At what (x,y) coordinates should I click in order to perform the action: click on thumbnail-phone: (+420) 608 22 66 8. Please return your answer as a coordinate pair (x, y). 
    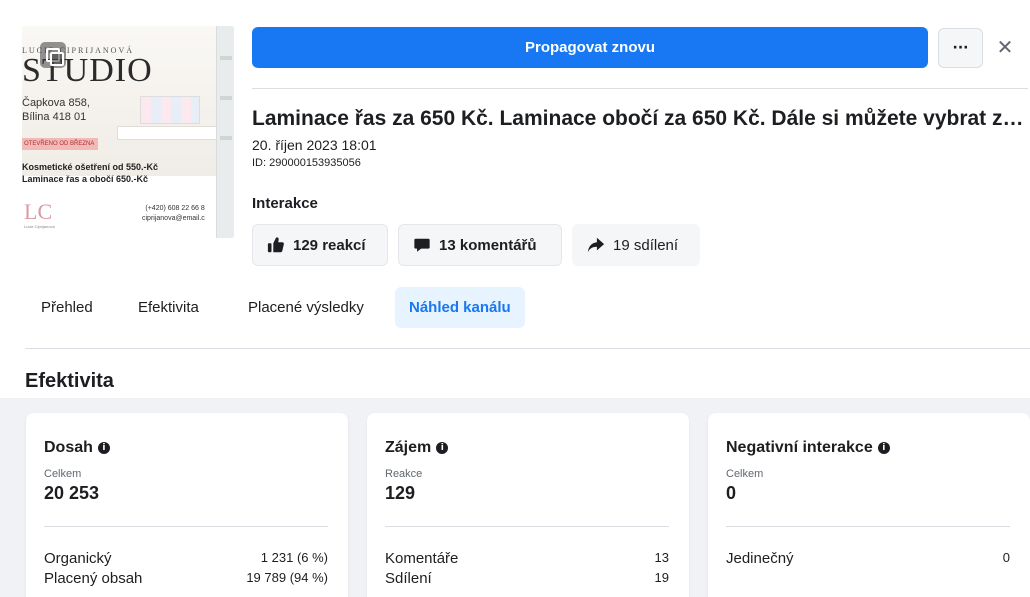
    Looking at the image, I should click on (175, 208).